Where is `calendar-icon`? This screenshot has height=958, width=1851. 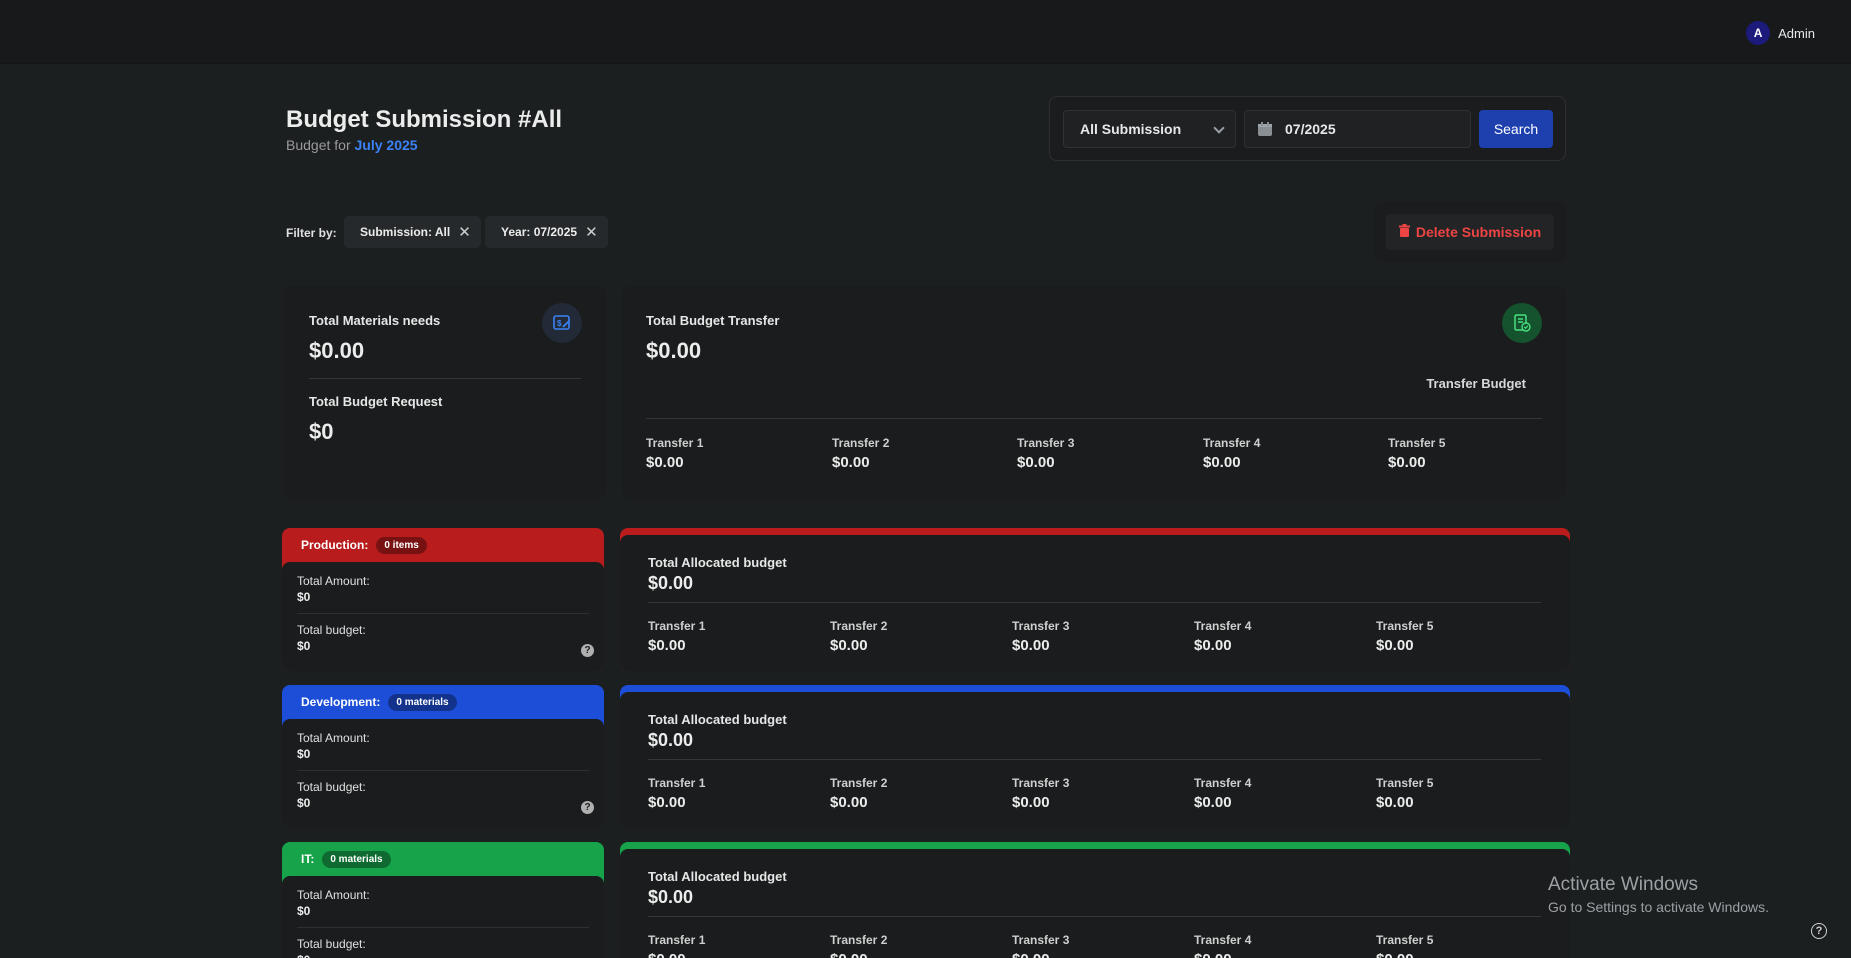
calendar-icon is located at coordinates (1265, 130).